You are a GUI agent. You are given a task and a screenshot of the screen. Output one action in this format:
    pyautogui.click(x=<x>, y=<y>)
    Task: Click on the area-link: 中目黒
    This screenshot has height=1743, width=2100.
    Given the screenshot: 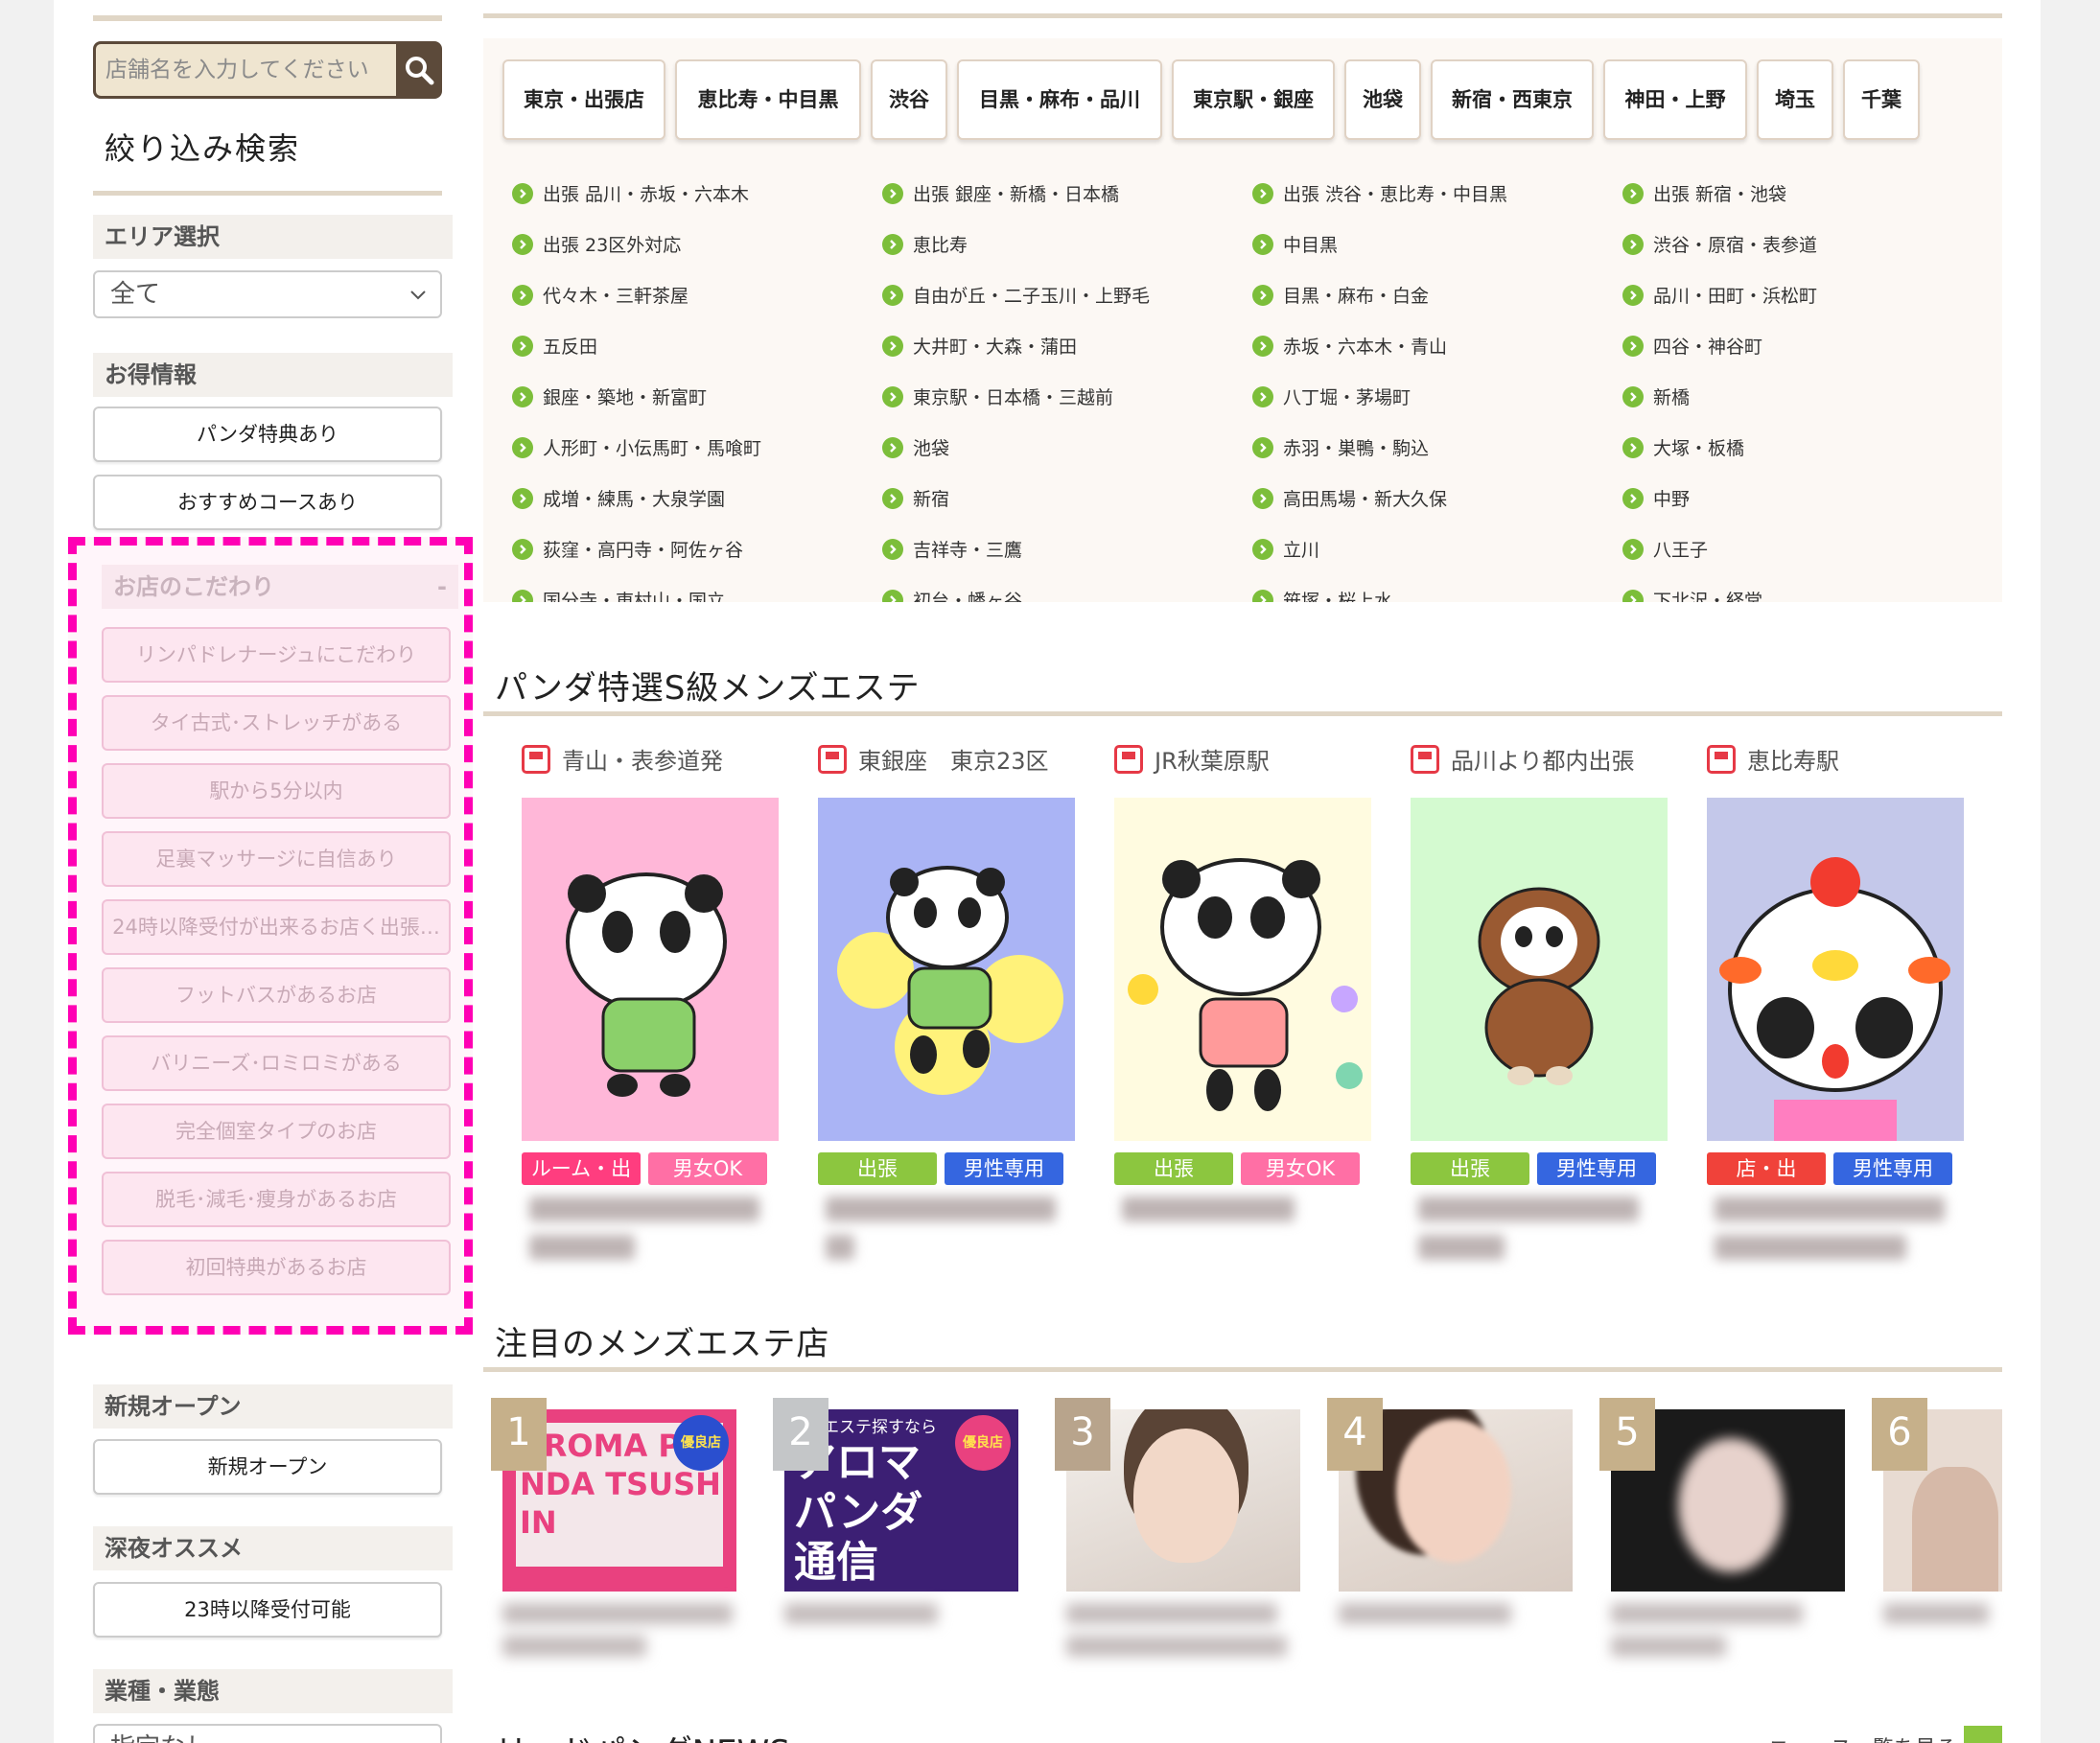 What is the action you would take?
    pyautogui.click(x=1295, y=244)
    